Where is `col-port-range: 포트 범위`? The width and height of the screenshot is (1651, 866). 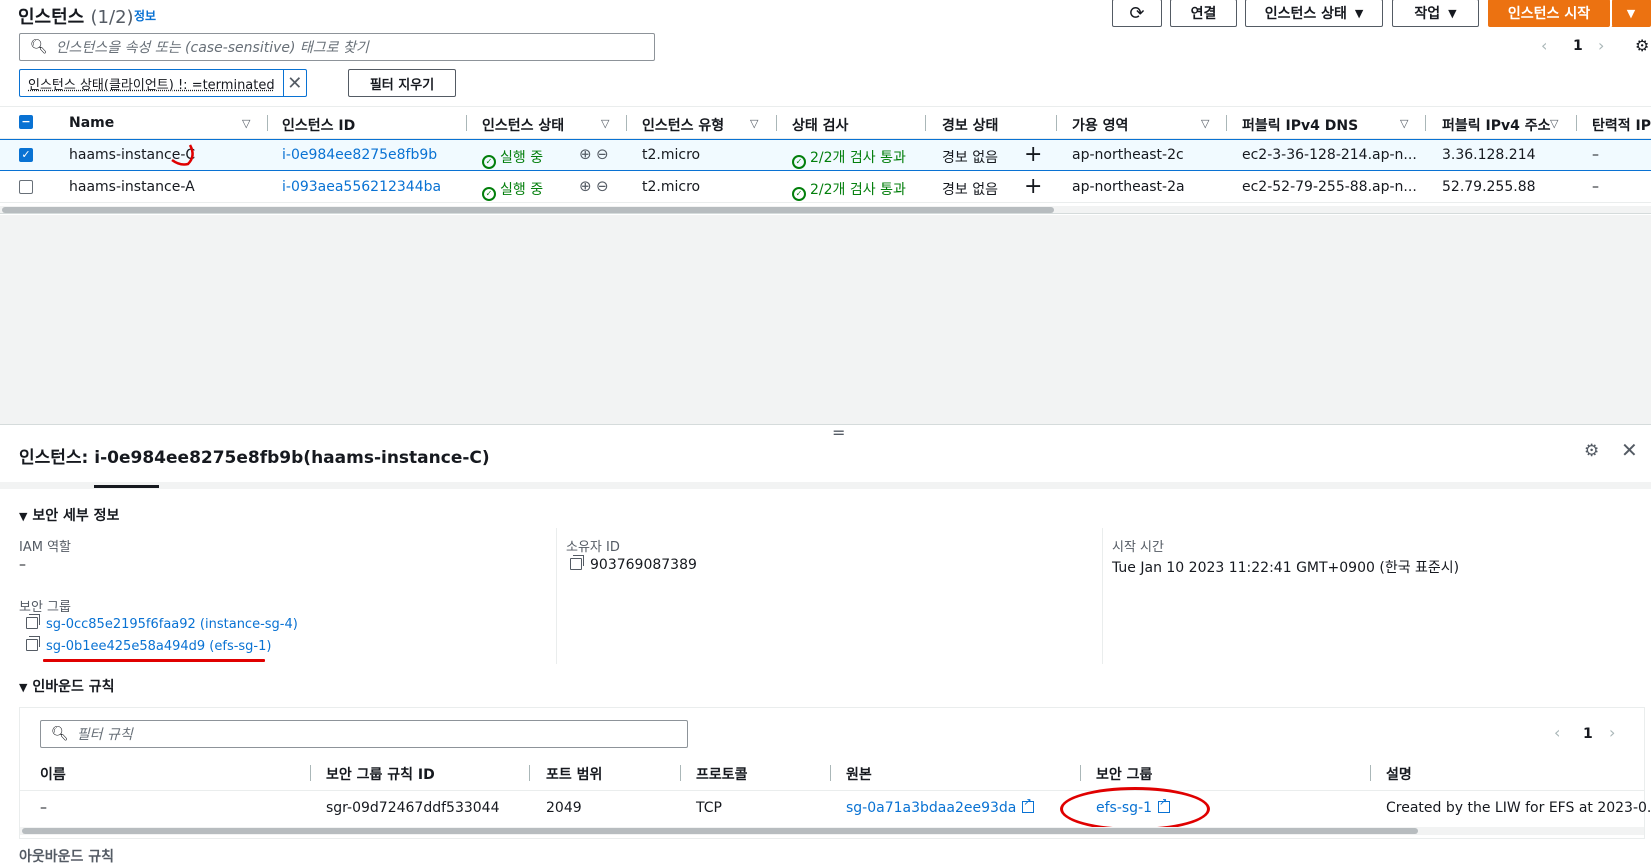 col-port-range: 포트 범위 is located at coordinates (574, 774).